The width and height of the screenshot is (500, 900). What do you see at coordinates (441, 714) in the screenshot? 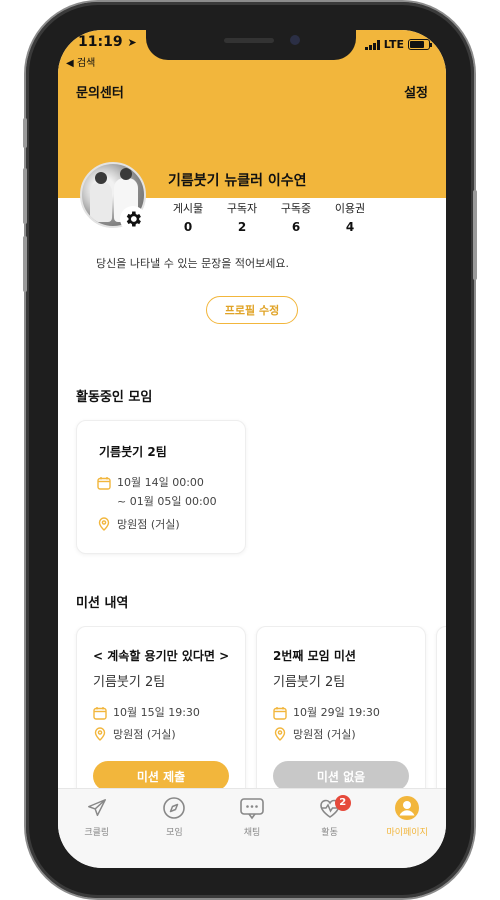
I see `mission-card-partial` at bounding box center [441, 714].